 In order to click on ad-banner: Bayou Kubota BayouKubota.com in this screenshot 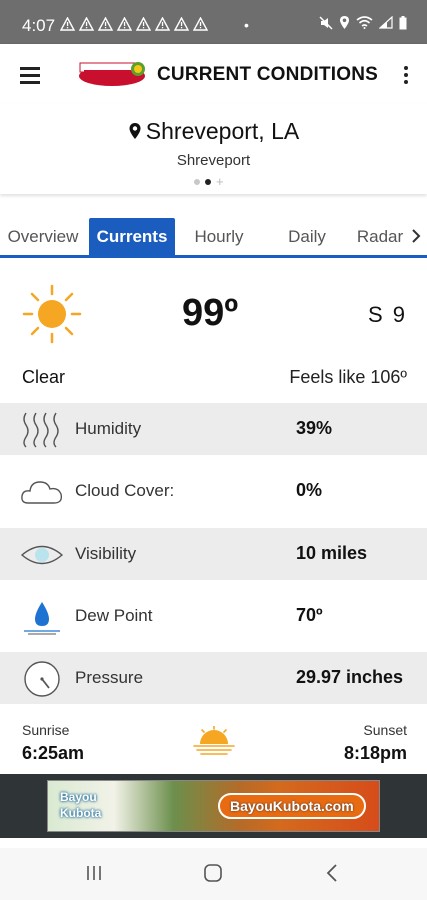, I will do `click(213, 806)`.